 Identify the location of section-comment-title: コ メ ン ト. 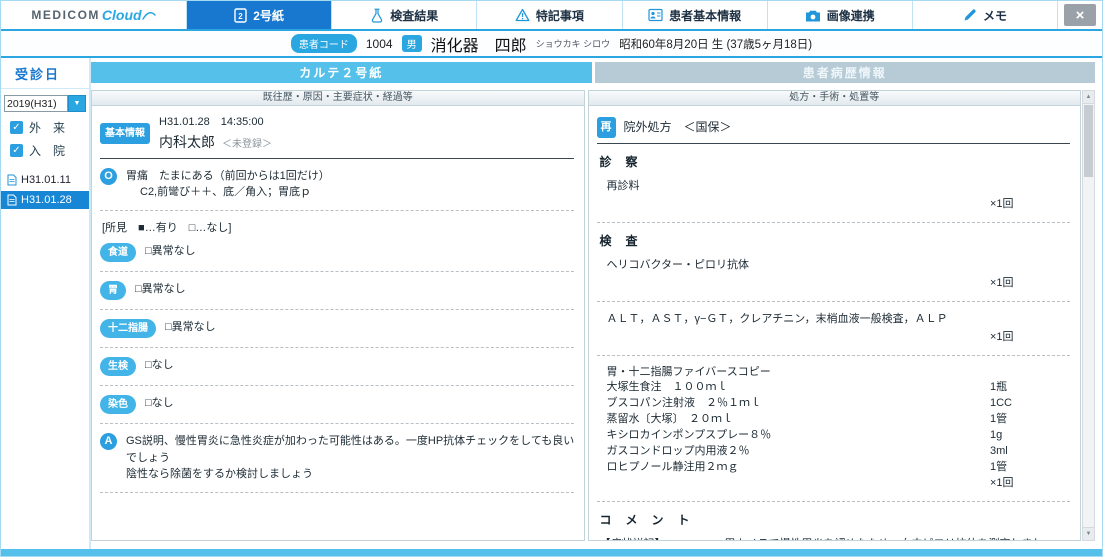
(645, 520).